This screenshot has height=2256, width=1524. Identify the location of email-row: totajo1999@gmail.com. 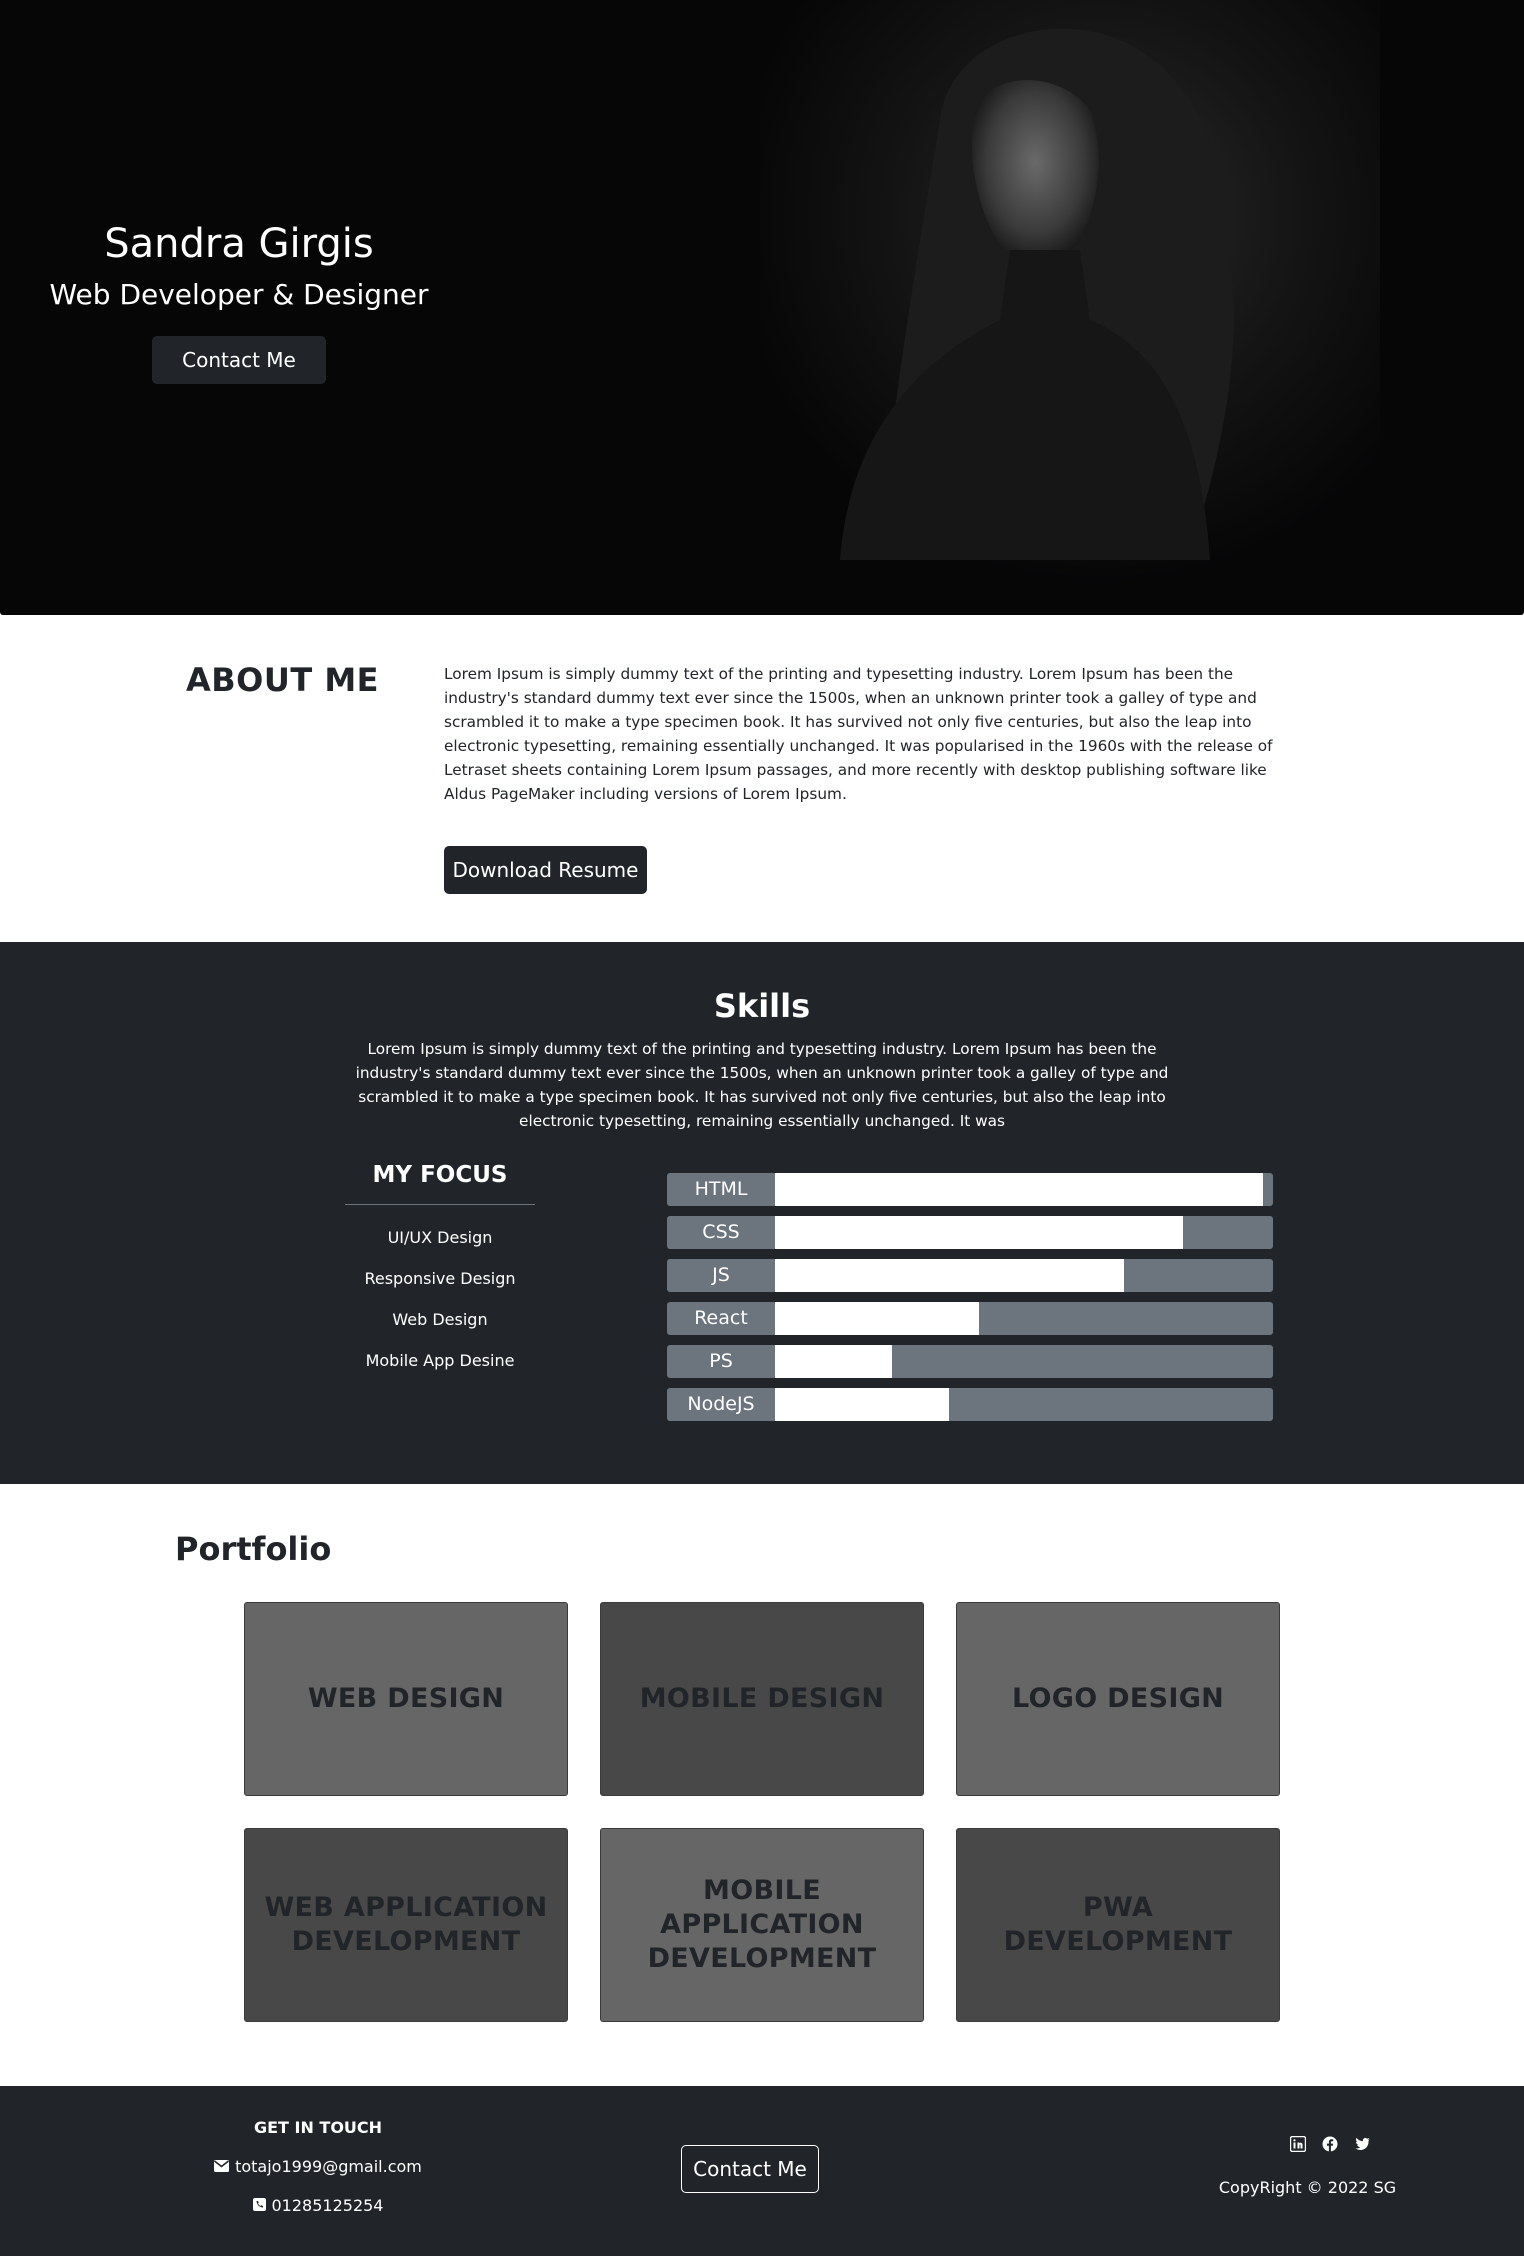
(318, 2166).